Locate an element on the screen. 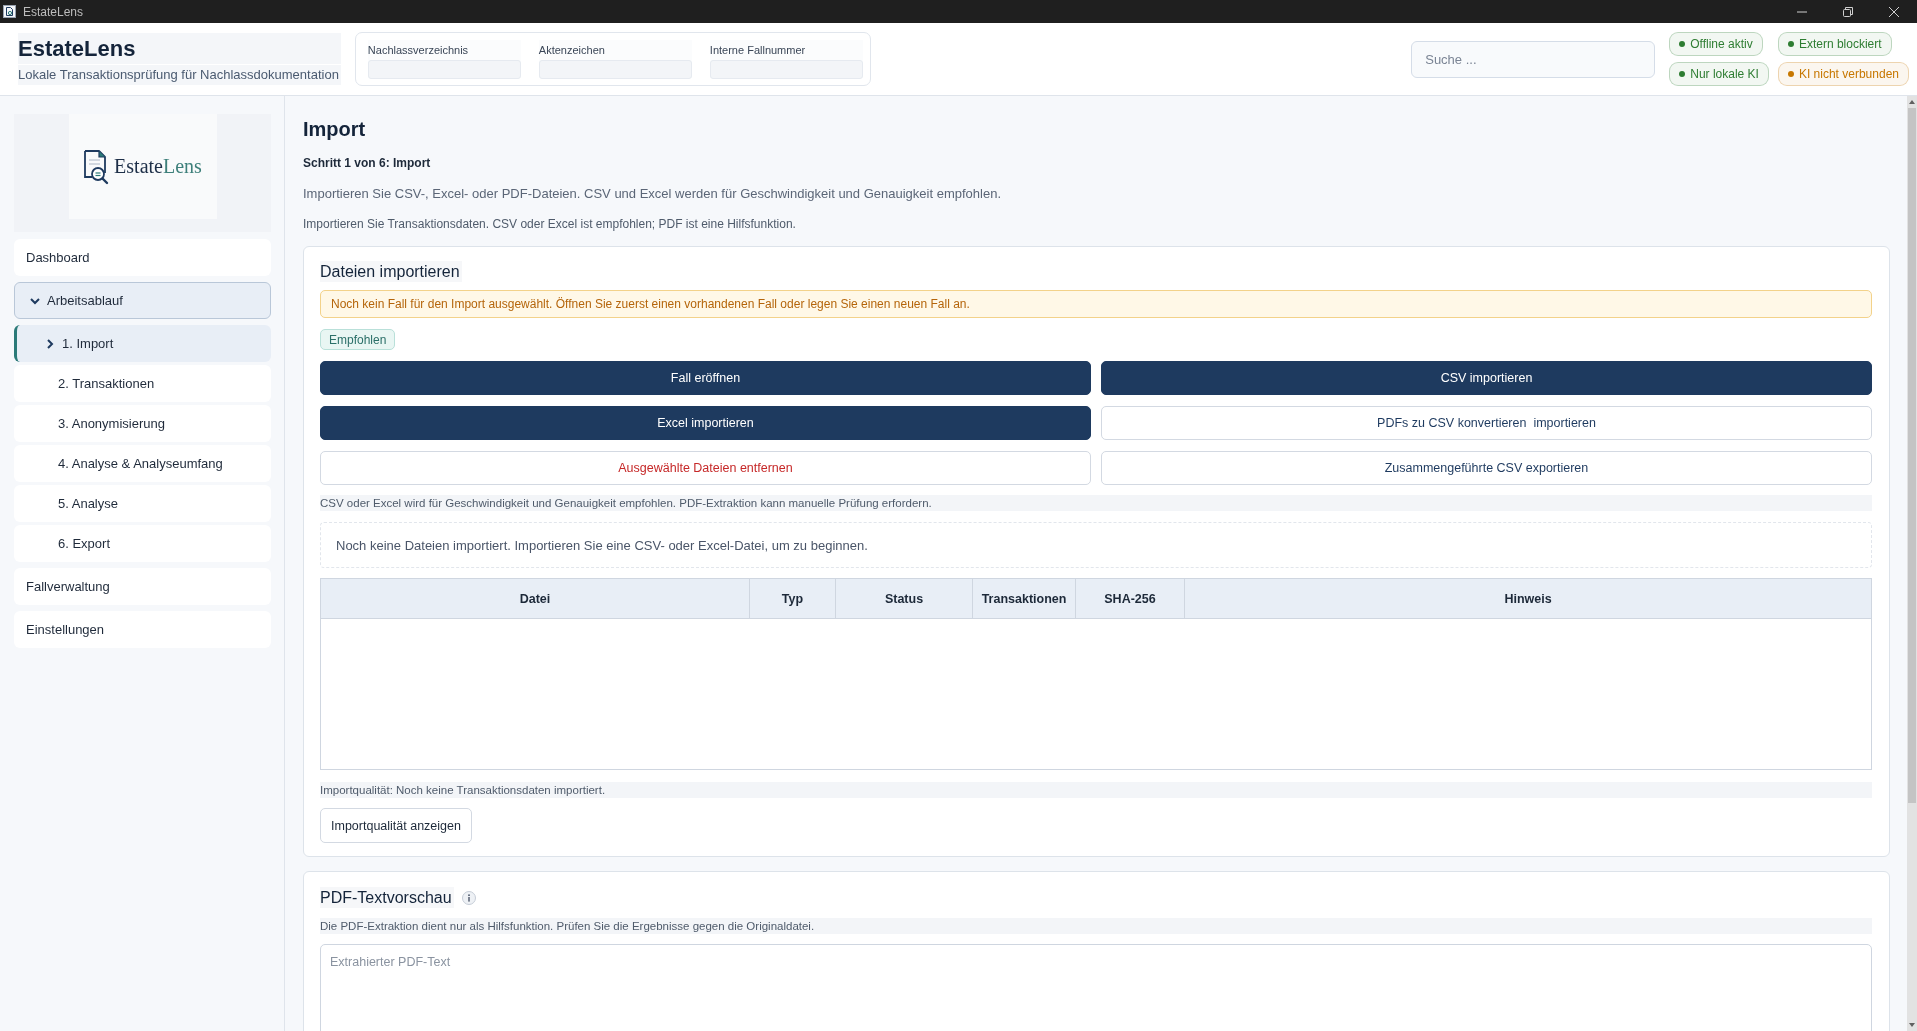 The image size is (1917, 1031). nav-item: 3. Anonymisierung is located at coordinates (142, 423).